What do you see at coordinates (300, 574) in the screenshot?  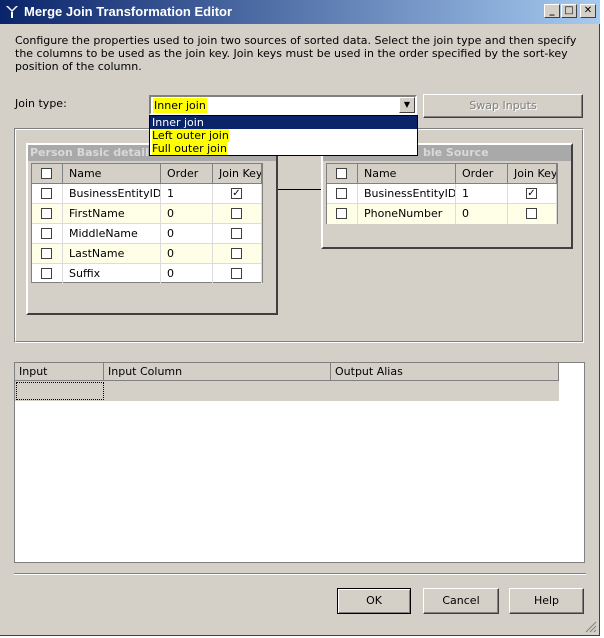 I see `separator` at bounding box center [300, 574].